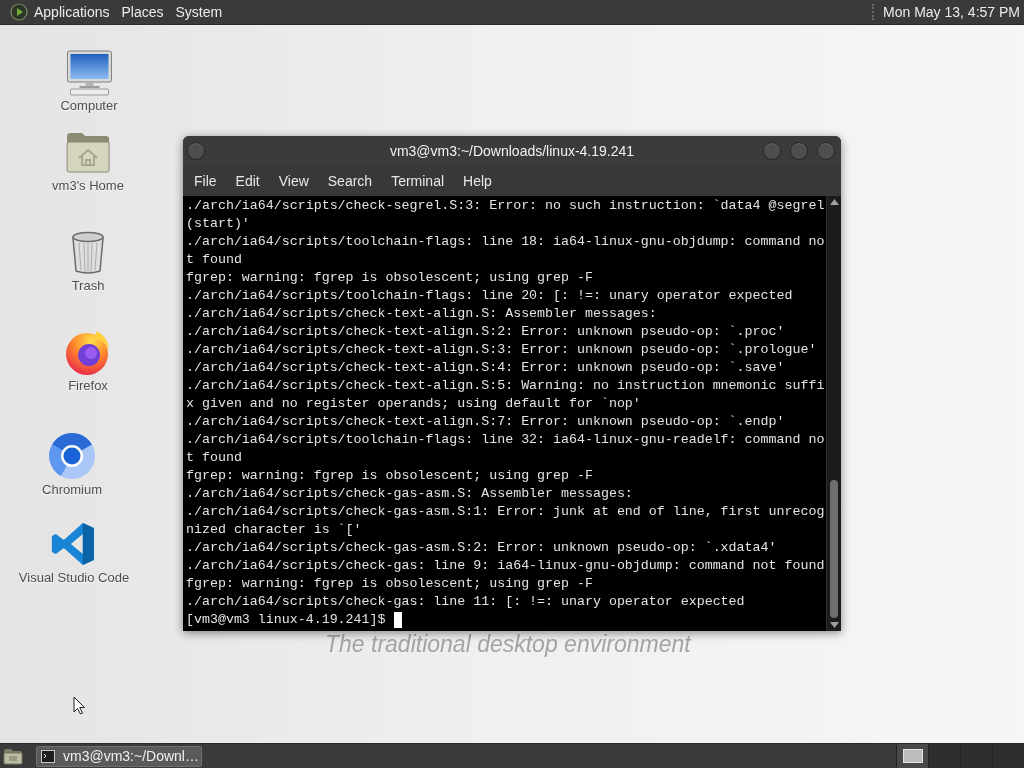  What do you see at coordinates (409, 494) in the screenshot?
I see `terminal-output-line: ./arch/ia64/scripts/check-gas-asm.S: Assembler messages:` at bounding box center [409, 494].